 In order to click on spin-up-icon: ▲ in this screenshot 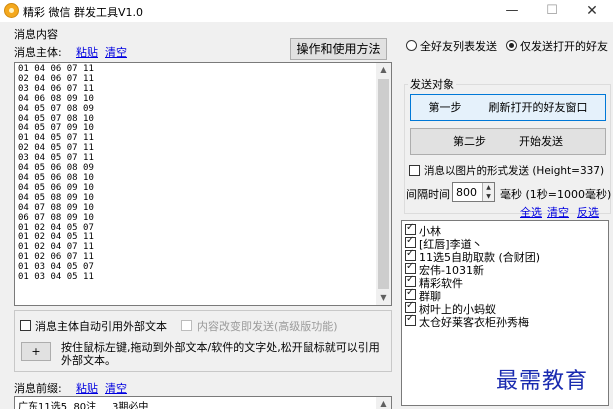, I will do `click(488, 187)`.